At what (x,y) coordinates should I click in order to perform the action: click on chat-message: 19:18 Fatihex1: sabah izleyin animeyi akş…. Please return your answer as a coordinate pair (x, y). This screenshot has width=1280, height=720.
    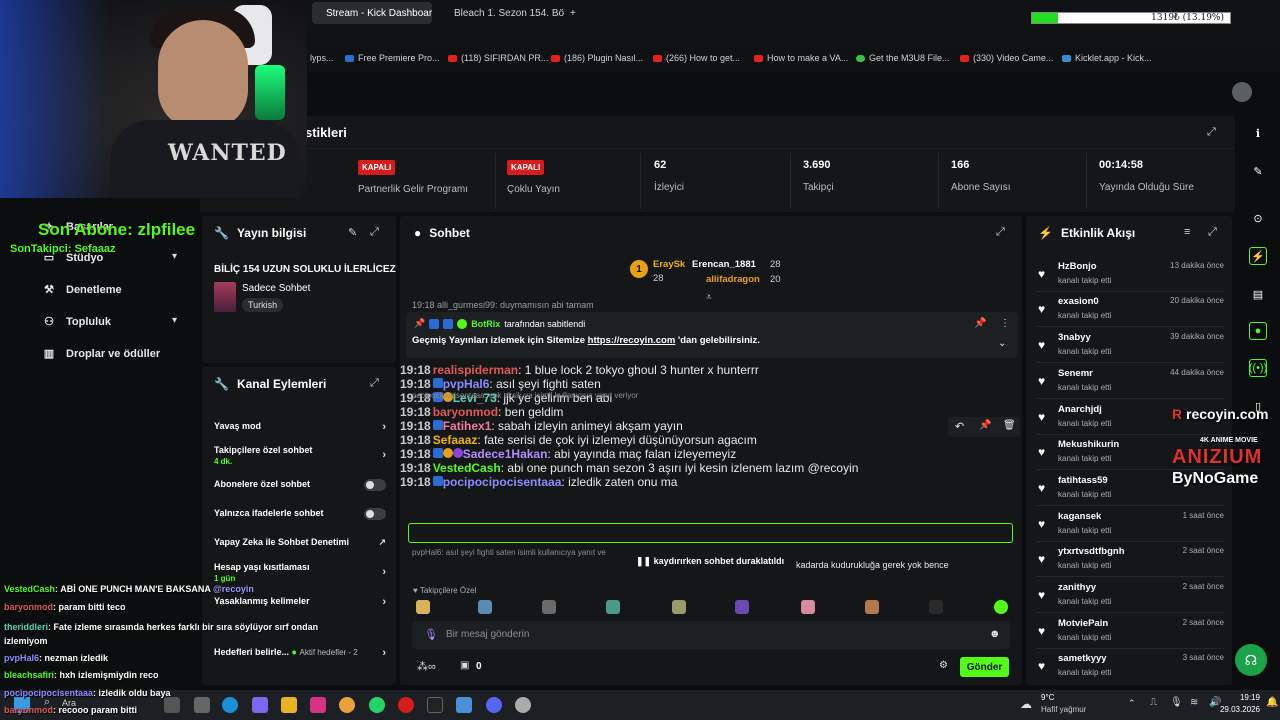
    Looking at the image, I should click on (629, 426).